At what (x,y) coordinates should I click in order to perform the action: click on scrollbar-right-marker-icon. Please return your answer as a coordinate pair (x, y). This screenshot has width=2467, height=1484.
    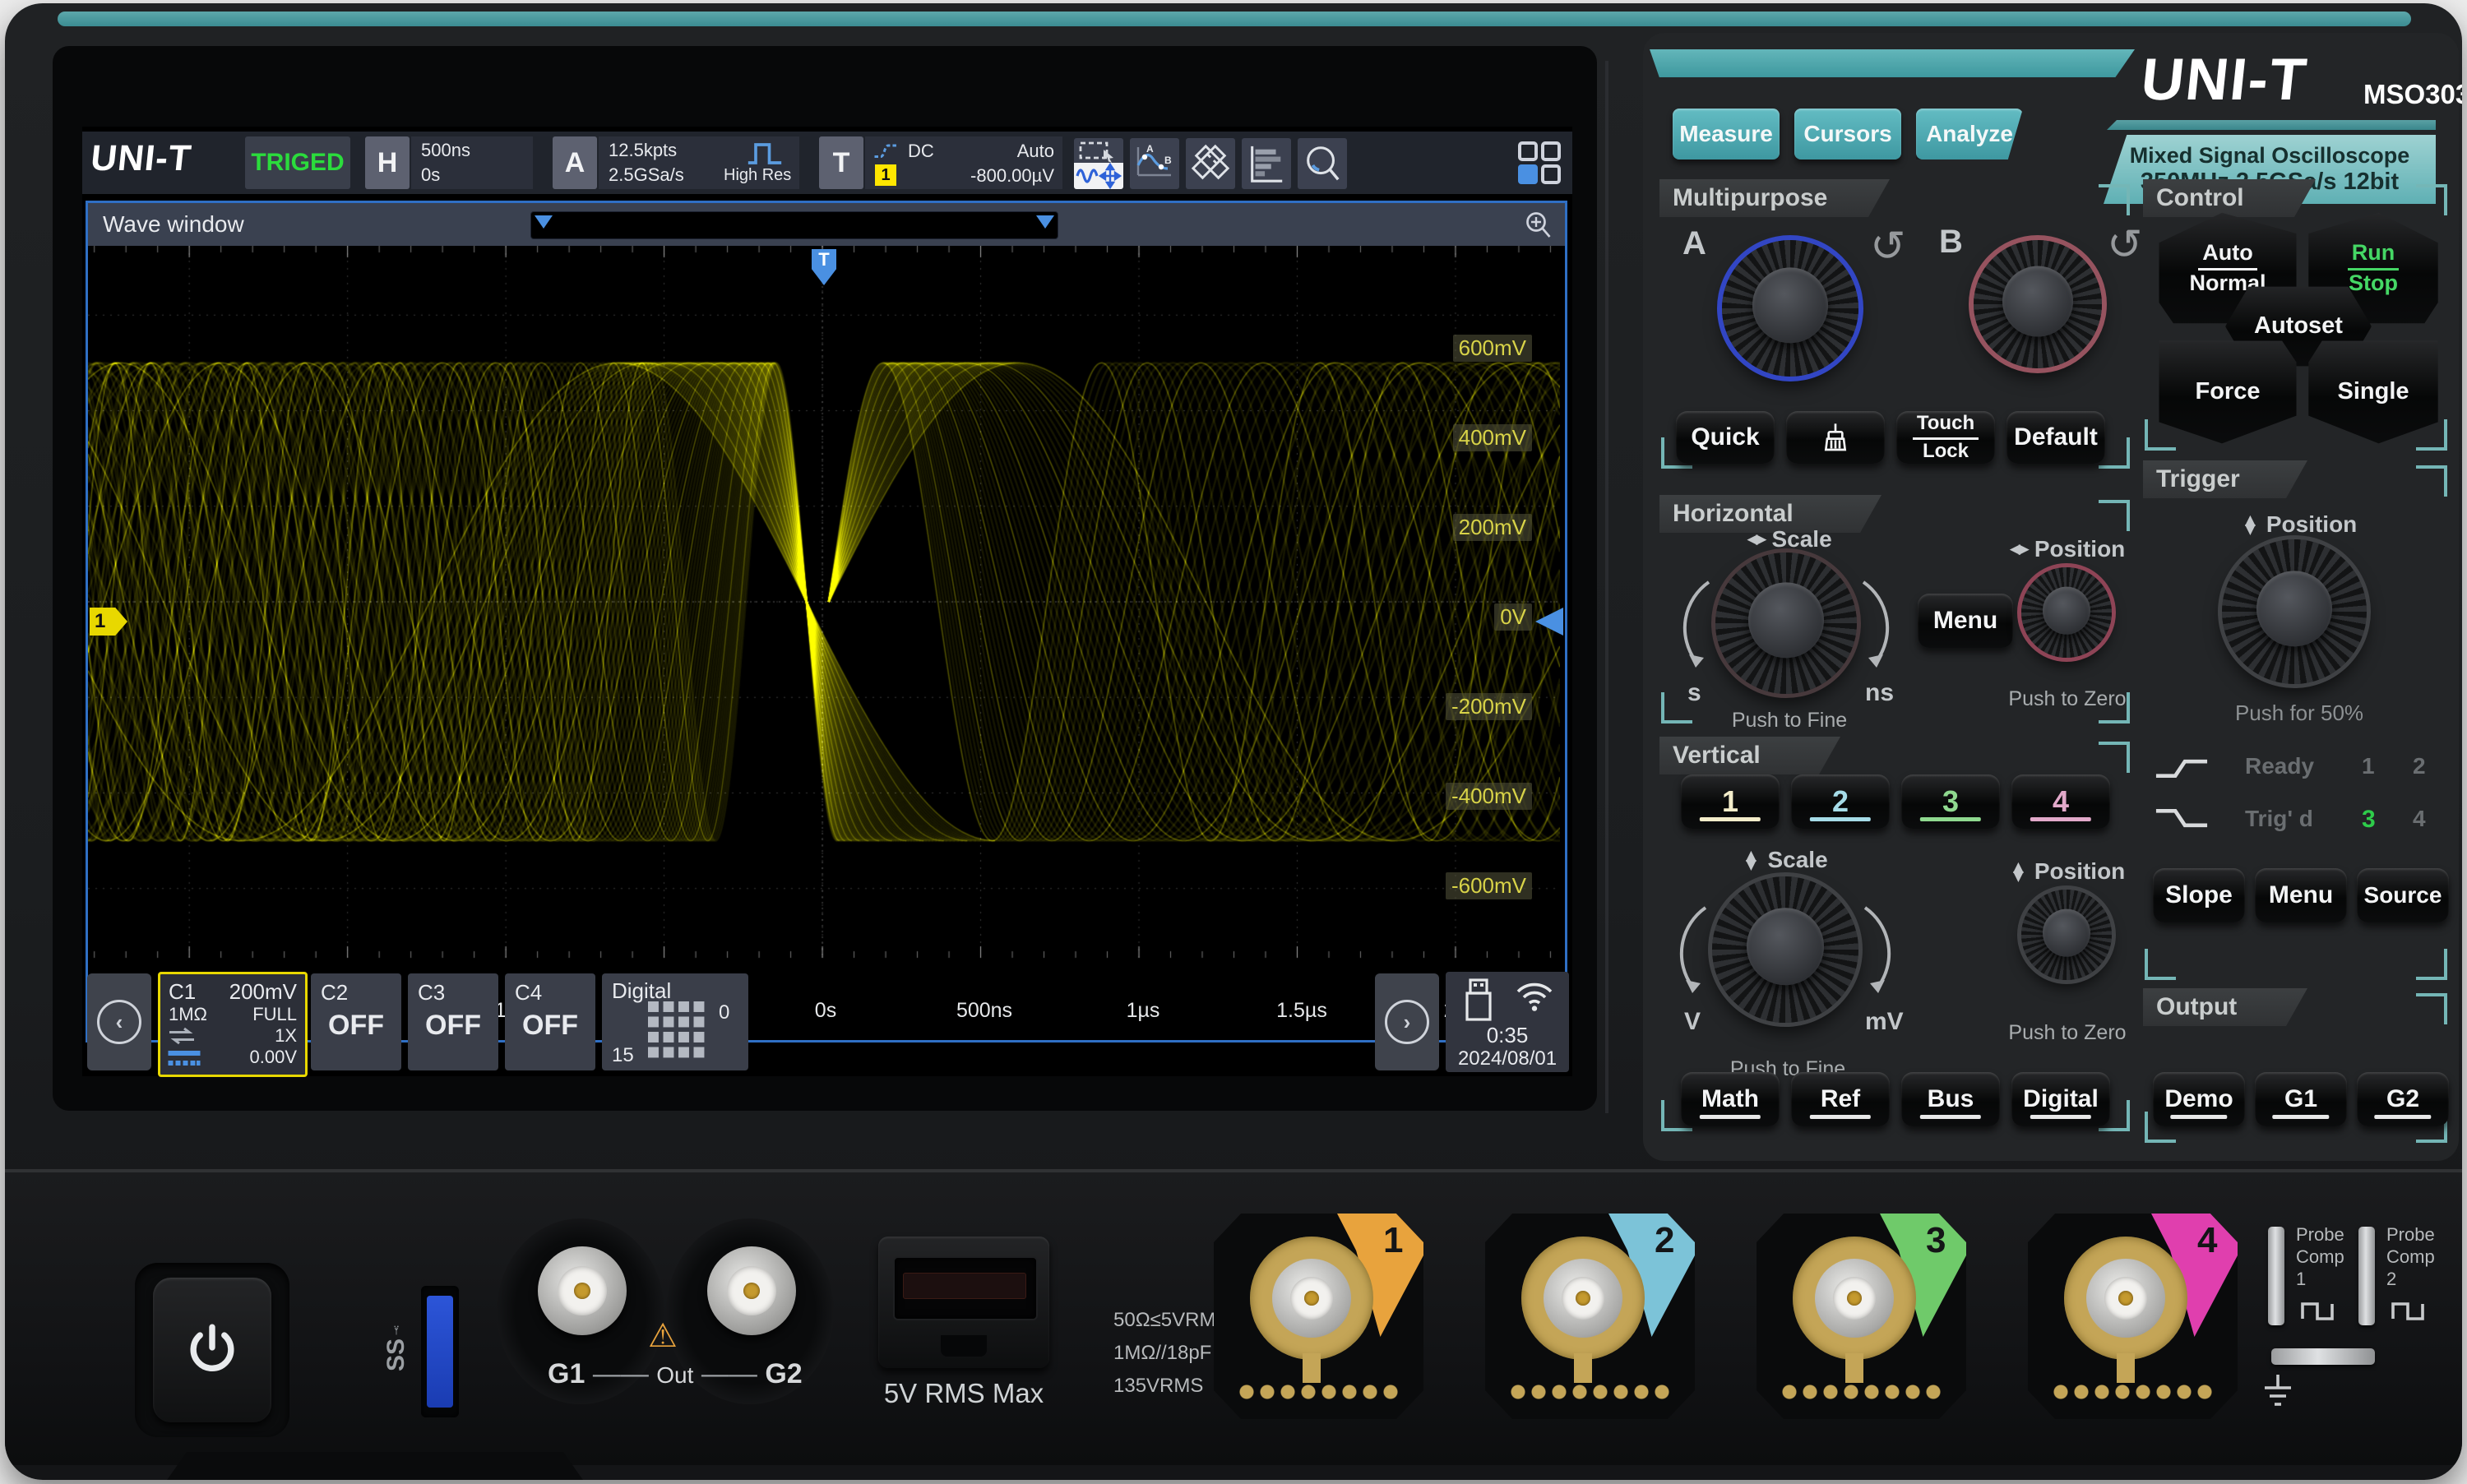
    Looking at the image, I should click on (1045, 222).